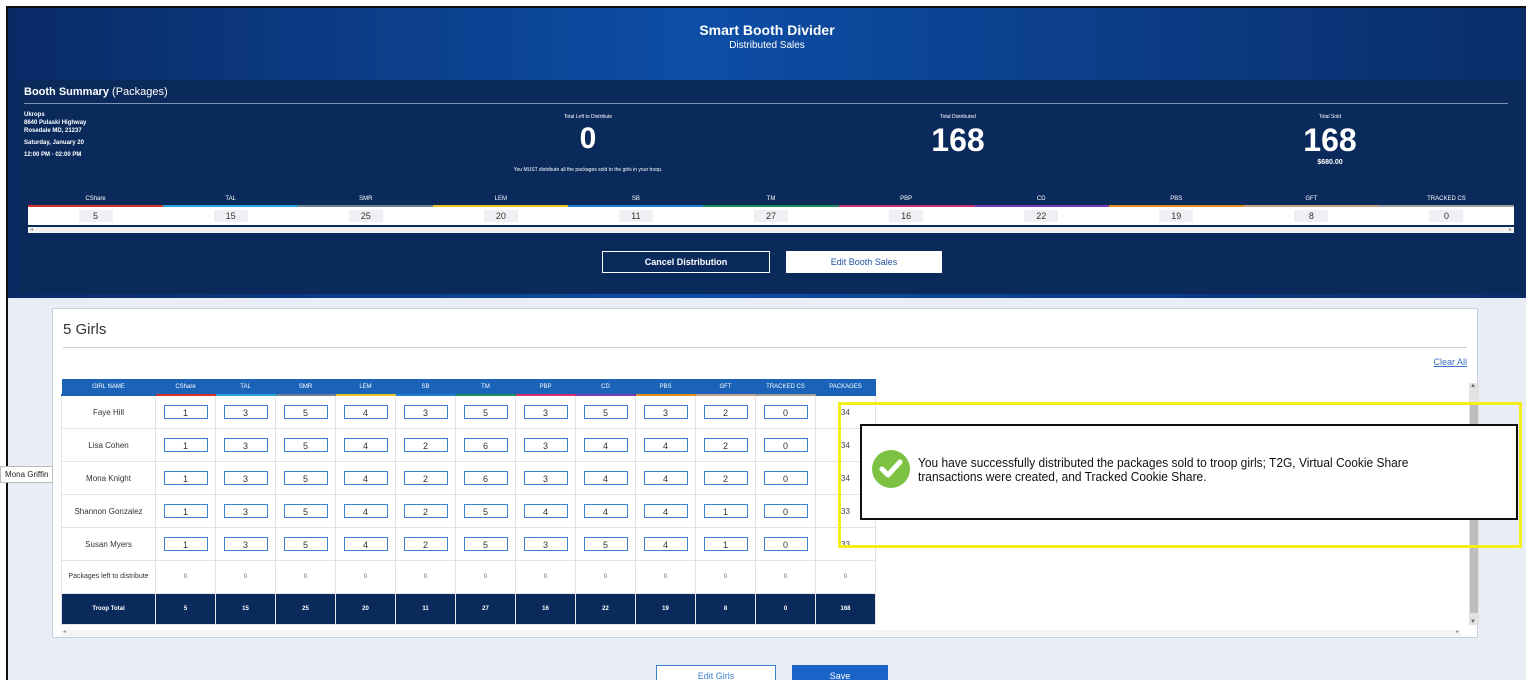 The image size is (1526, 680). Describe the element at coordinates (27, 474) in the screenshot. I see `name-tooltip: Mona Griffin` at that location.